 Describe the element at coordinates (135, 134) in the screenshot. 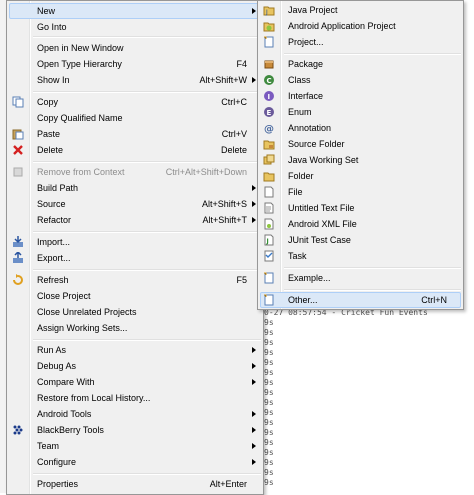

I see `menu-item-paste: Paste Ctrl+V` at that location.